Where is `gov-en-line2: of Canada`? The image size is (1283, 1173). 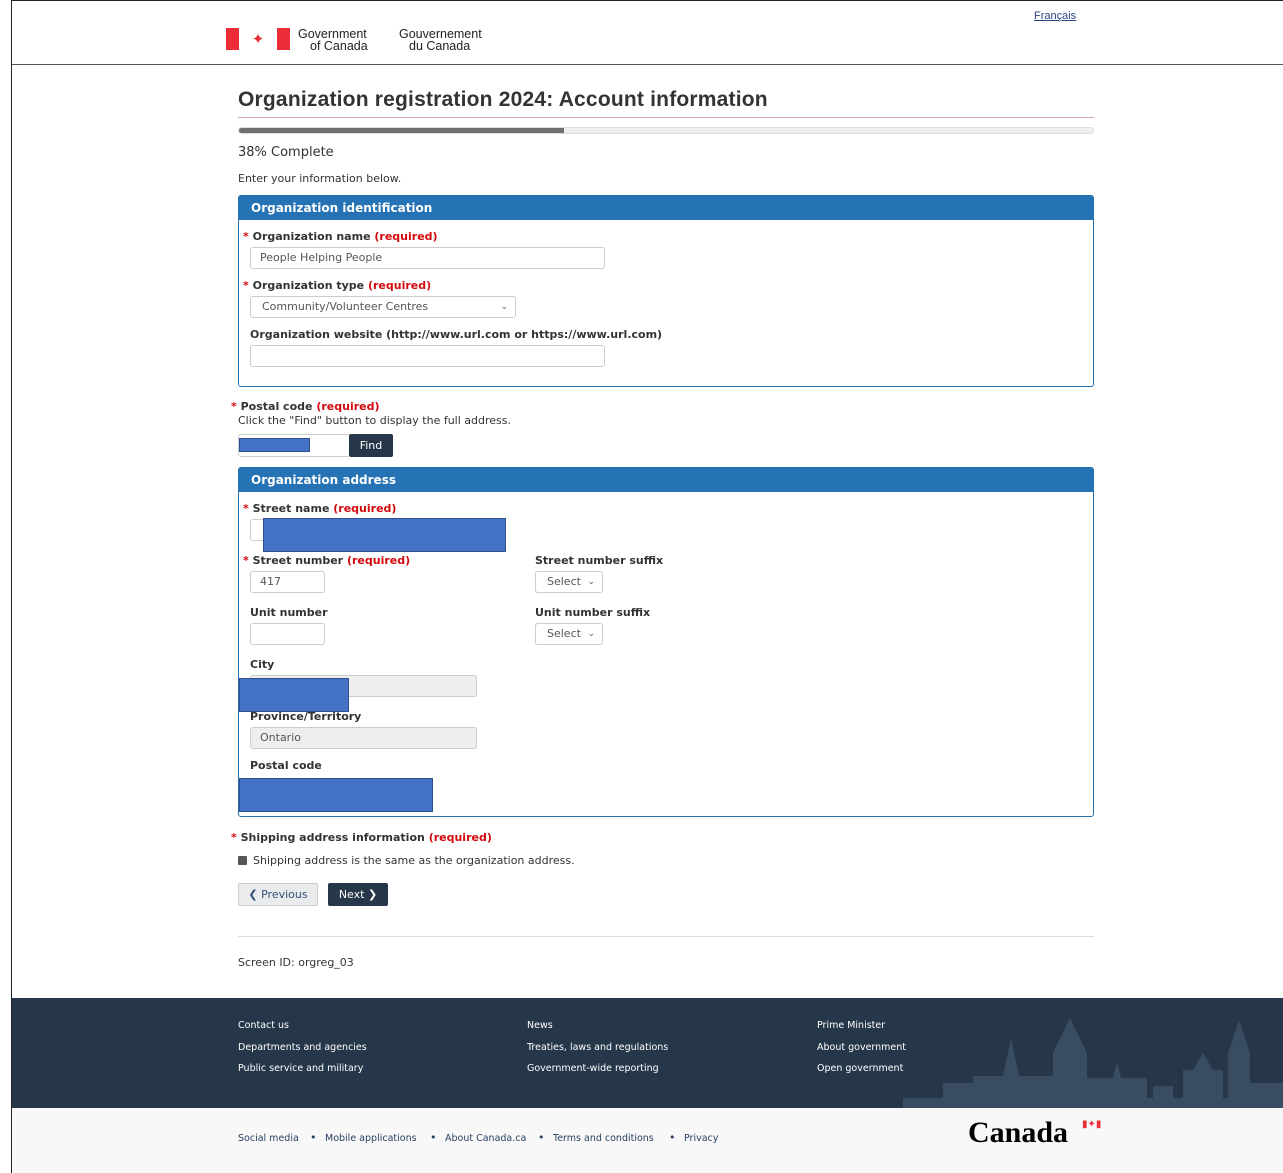 gov-en-line2: of Canada is located at coordinates (339, 46).